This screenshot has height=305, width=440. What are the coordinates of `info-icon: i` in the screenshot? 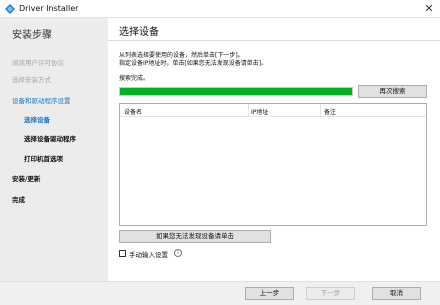 It's located at (178, 253).